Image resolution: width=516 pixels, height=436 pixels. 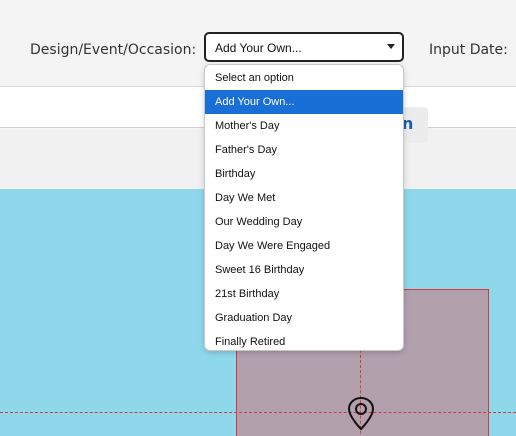 What do you see at coordinates (304, 270) in the screenshot?
I see `dropdown-option: Sweet 16 Birthday` at bounding box center [304, 270].